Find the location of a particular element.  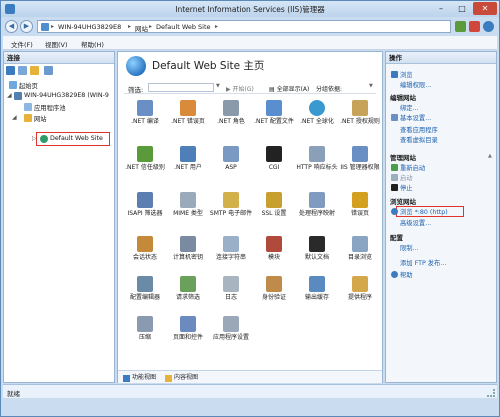

feature-pages-and-controls: 页面和控件 is located at coordinates (188, 334).